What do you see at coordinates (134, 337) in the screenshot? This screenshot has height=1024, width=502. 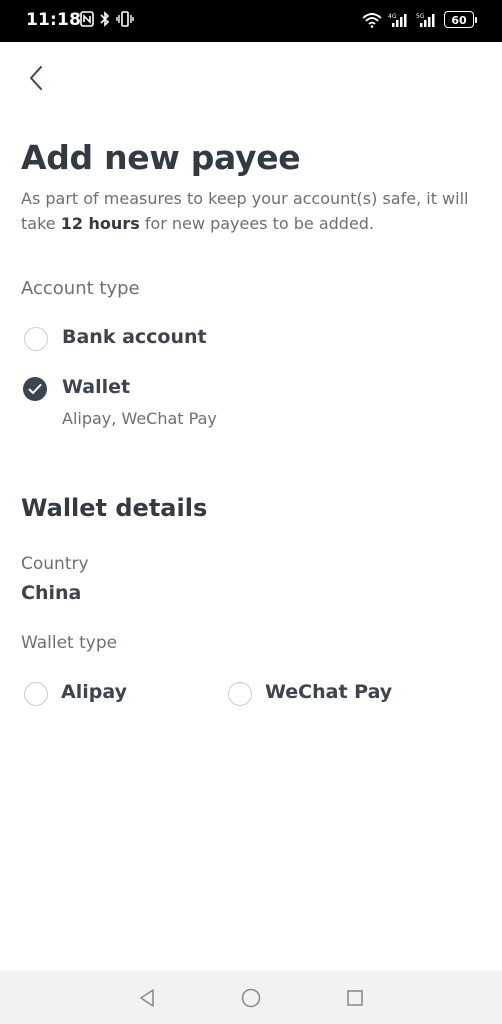 I see `bank-account-label: Bank account` at bounding box center [134, 337].